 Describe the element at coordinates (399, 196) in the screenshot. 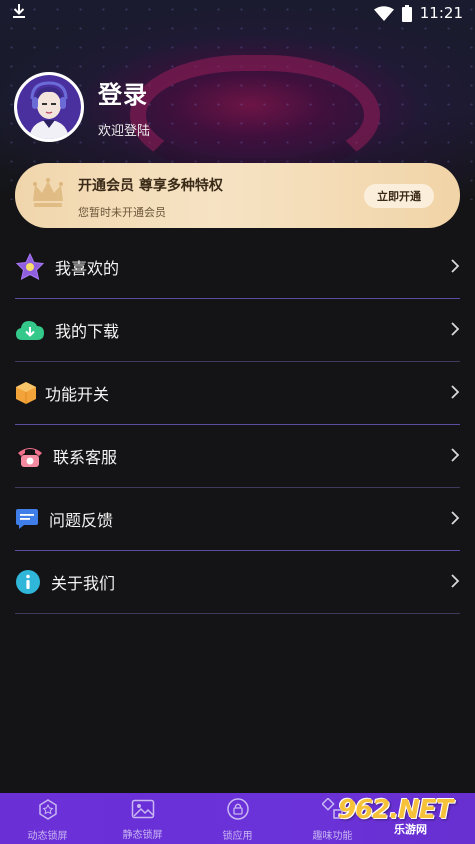

I see `activate-vip-button: 立即开通` at that location.